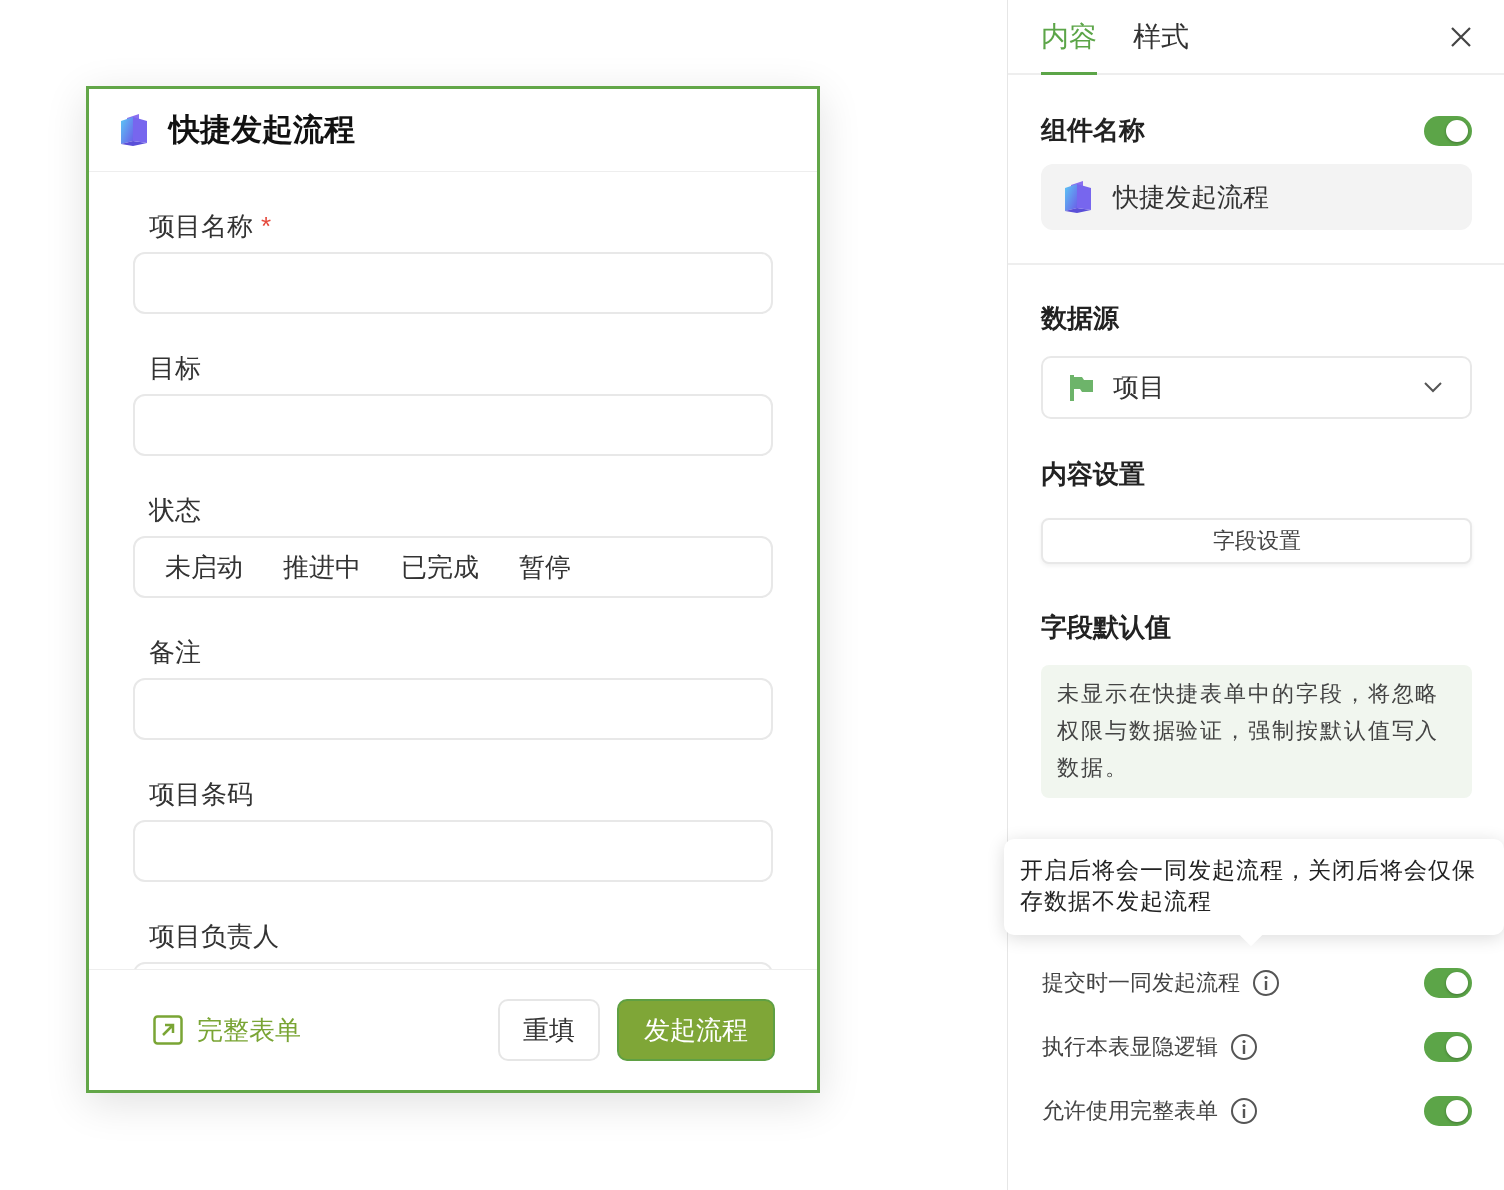 The width and height of the screenshot is (1504, 1190). Describe the element at coordinates (1161, 37) in the screenshot. I see `tab: 样式` at that location.